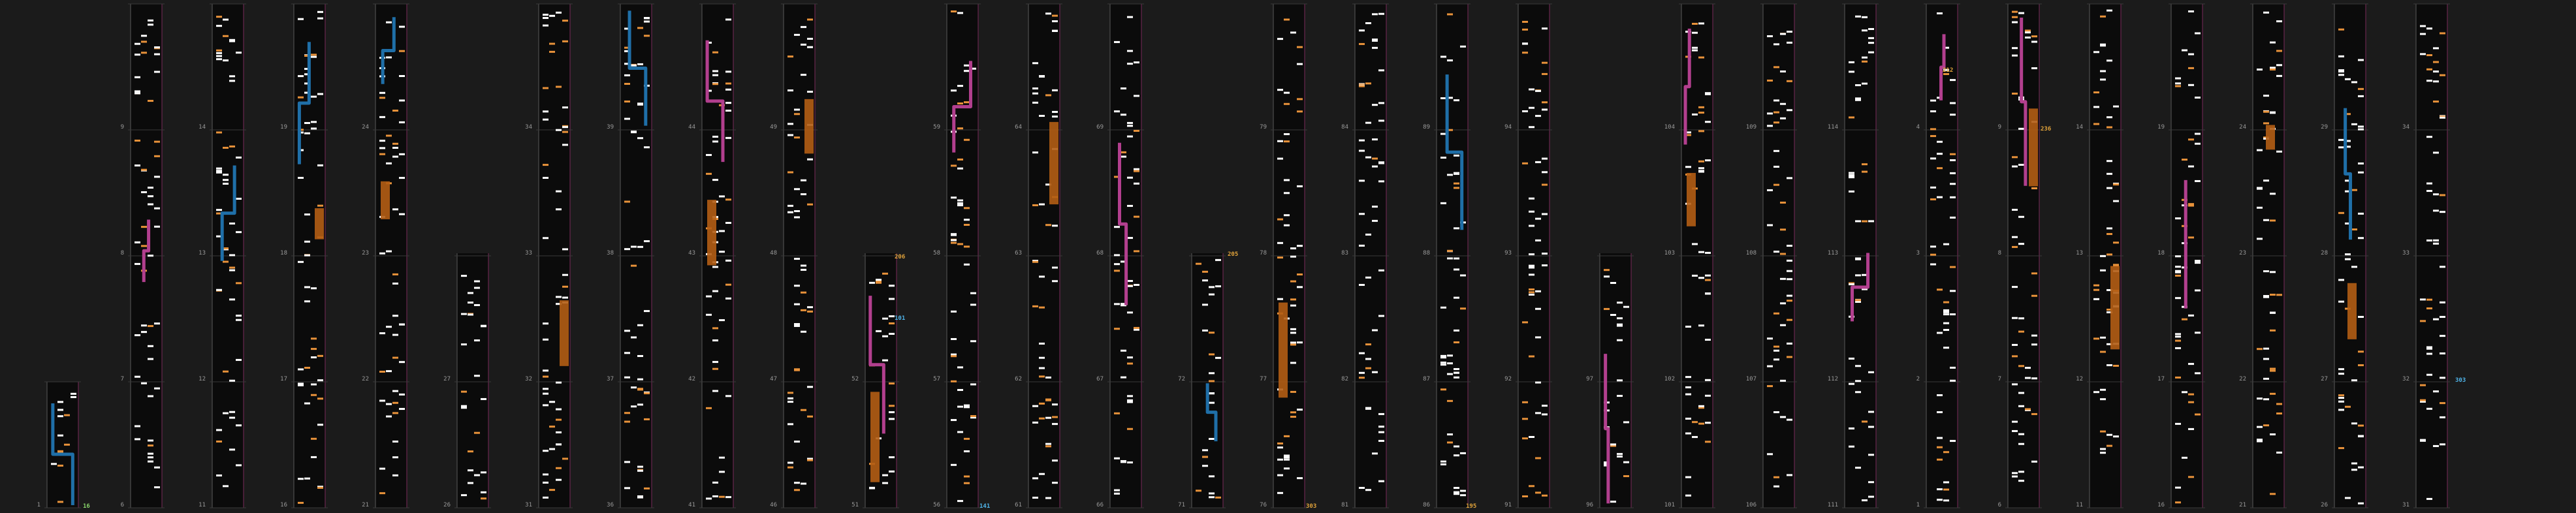 Image resolution: width=2576 pixels, height=513 pixels. What do you see at coordinates (1264, 128) in the screenshot?
I see `measure-number: 79` at bounding box center [1264, 128].